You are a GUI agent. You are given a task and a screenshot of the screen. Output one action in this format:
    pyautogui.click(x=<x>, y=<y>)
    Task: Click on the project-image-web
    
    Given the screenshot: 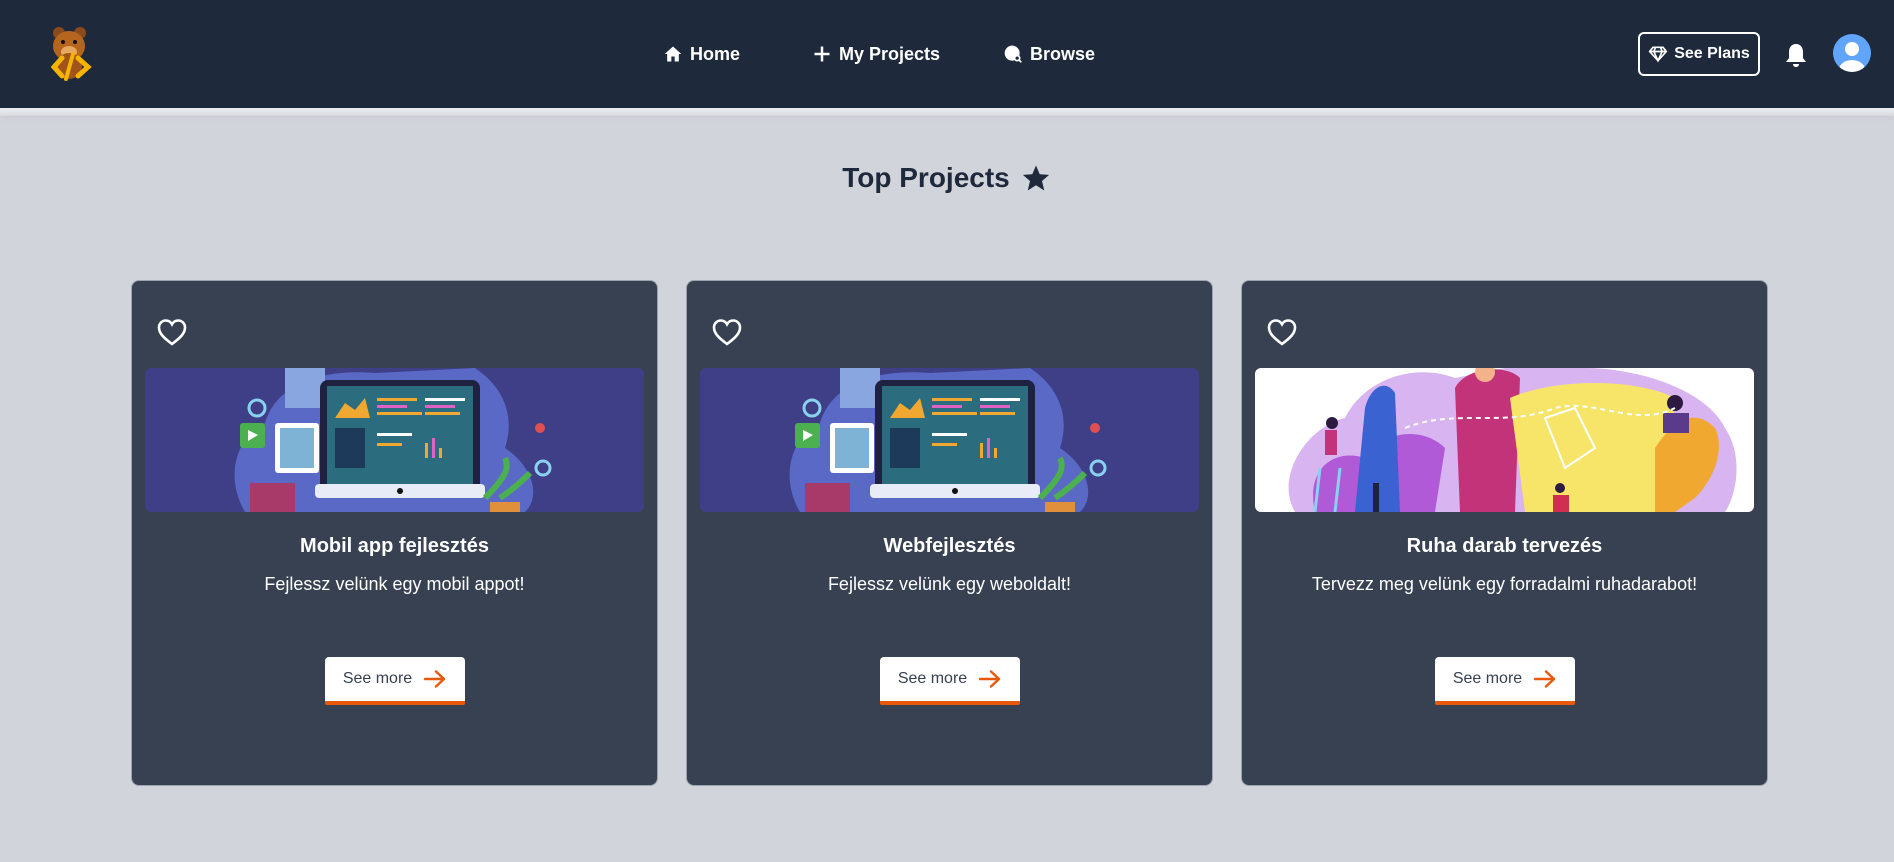 What is the action you would take?
    pyautogui.click(x=949, y=440)
    